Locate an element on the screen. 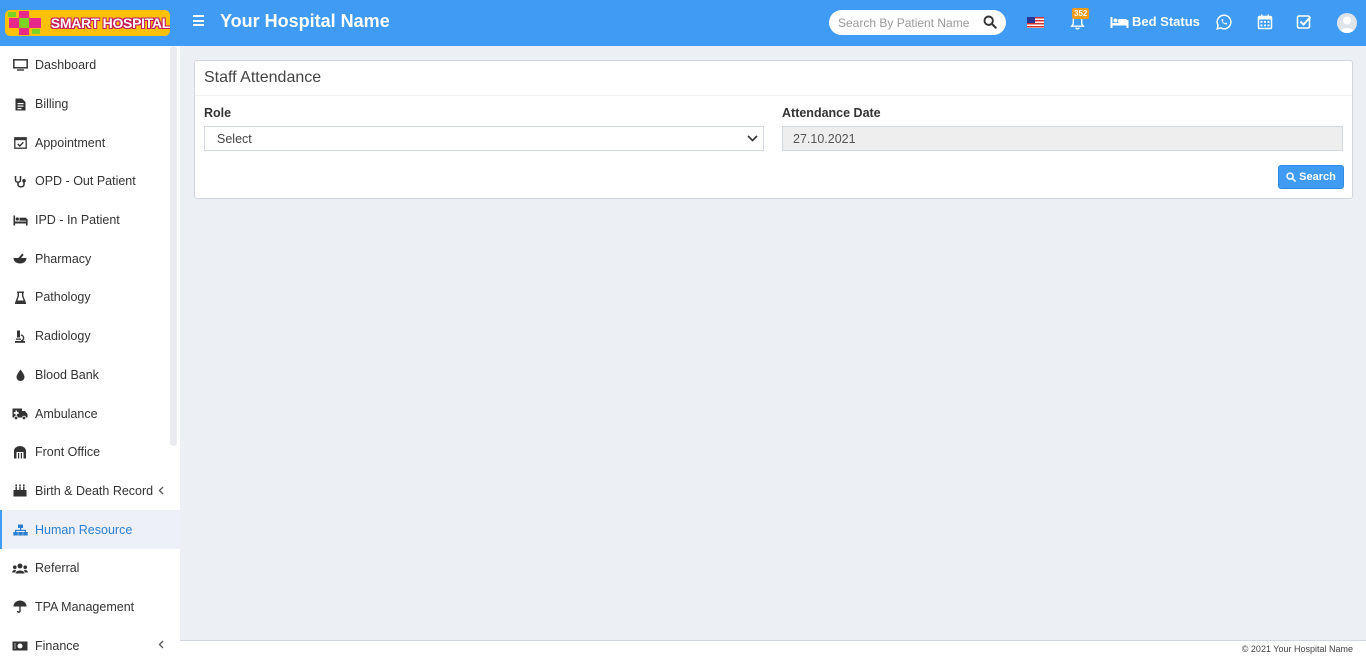 The height and width of the screenshot is (657, 1366). calendar-icon is located at coordinates (1265, 22).